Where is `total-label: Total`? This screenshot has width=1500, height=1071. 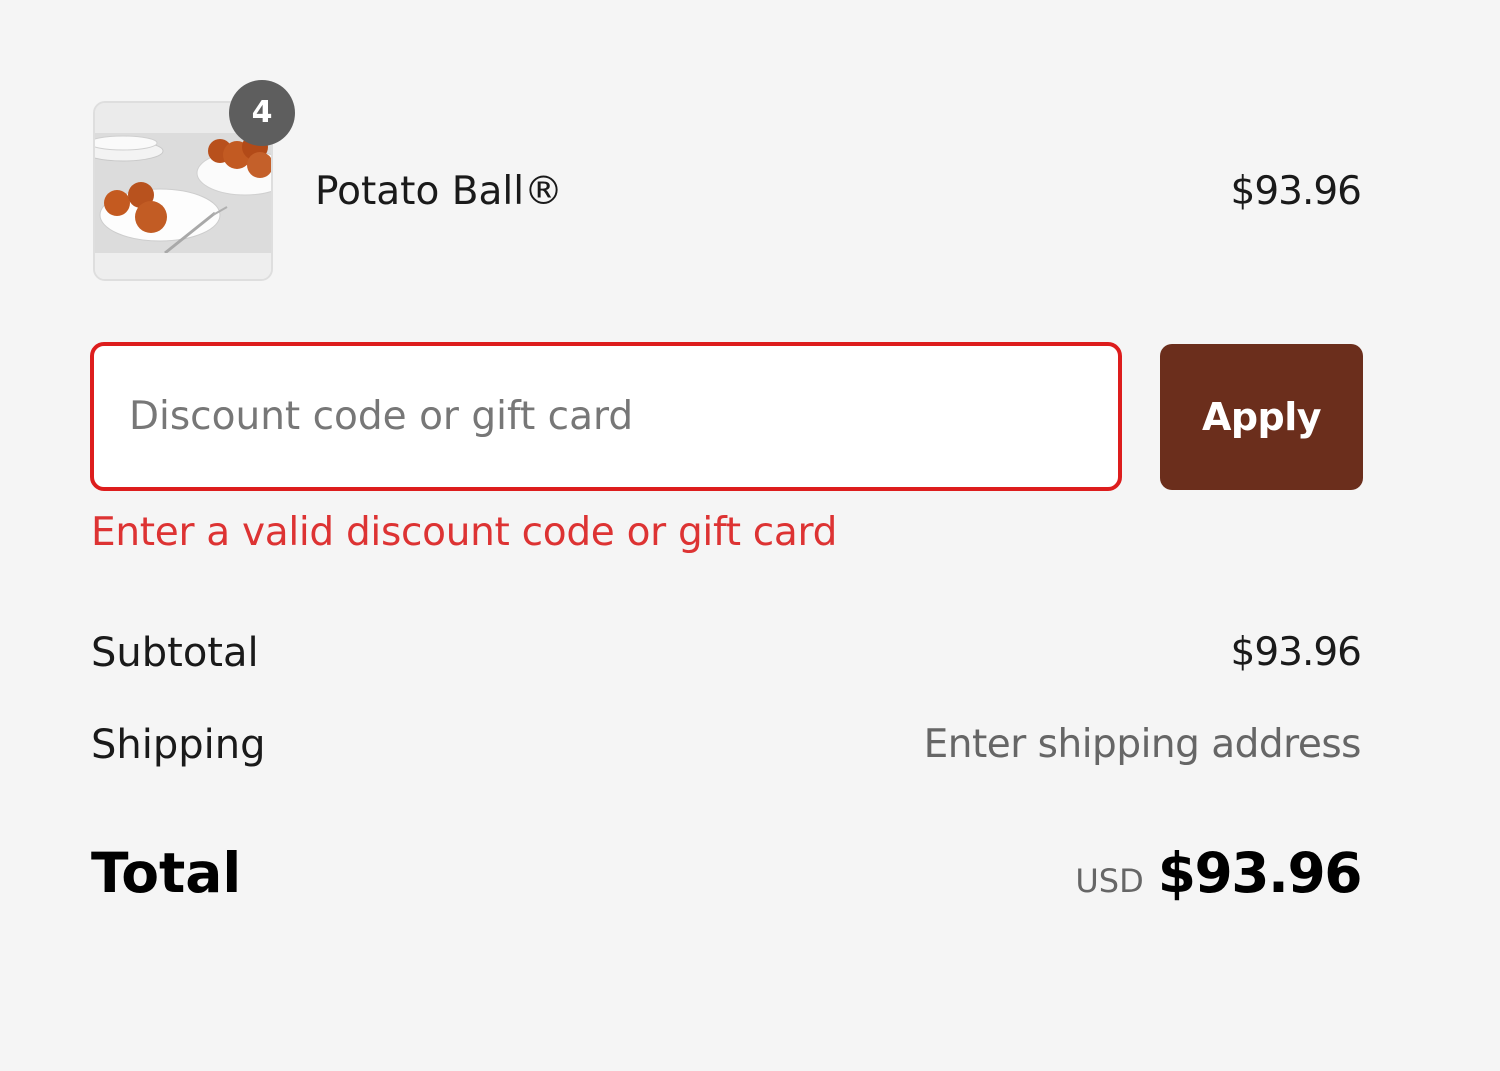 total-label: Total is located at coordinates (166, 873).